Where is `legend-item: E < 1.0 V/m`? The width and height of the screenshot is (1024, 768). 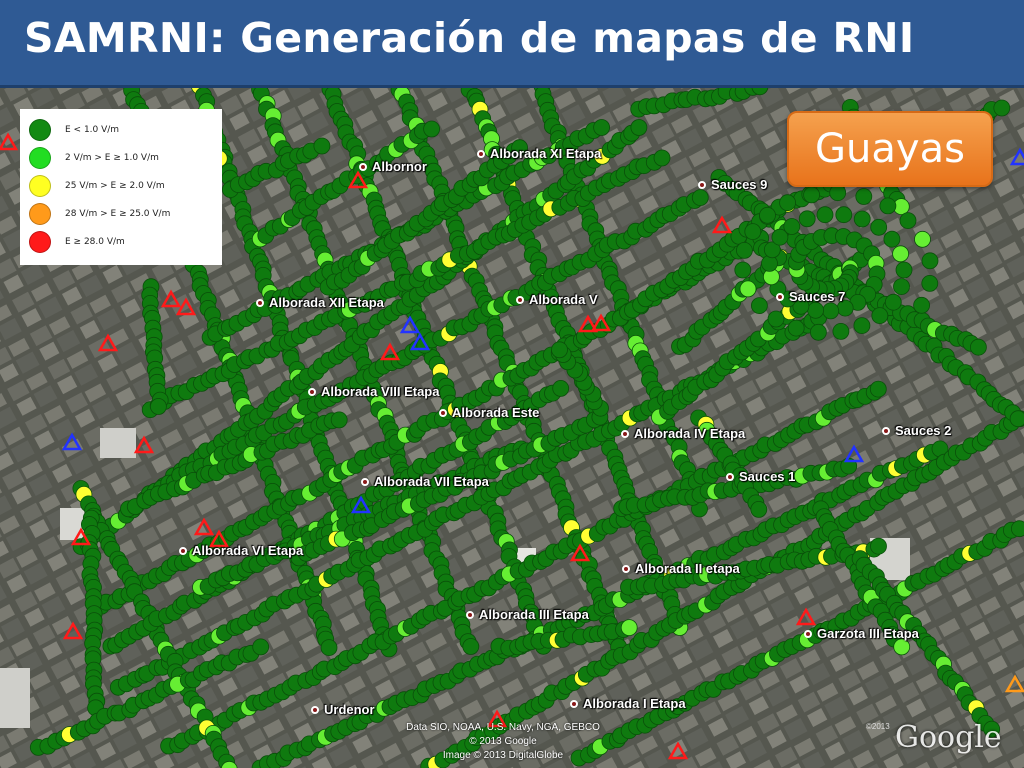 legend-item: E < 1.0 V/m is located at coordinates (74, 130).